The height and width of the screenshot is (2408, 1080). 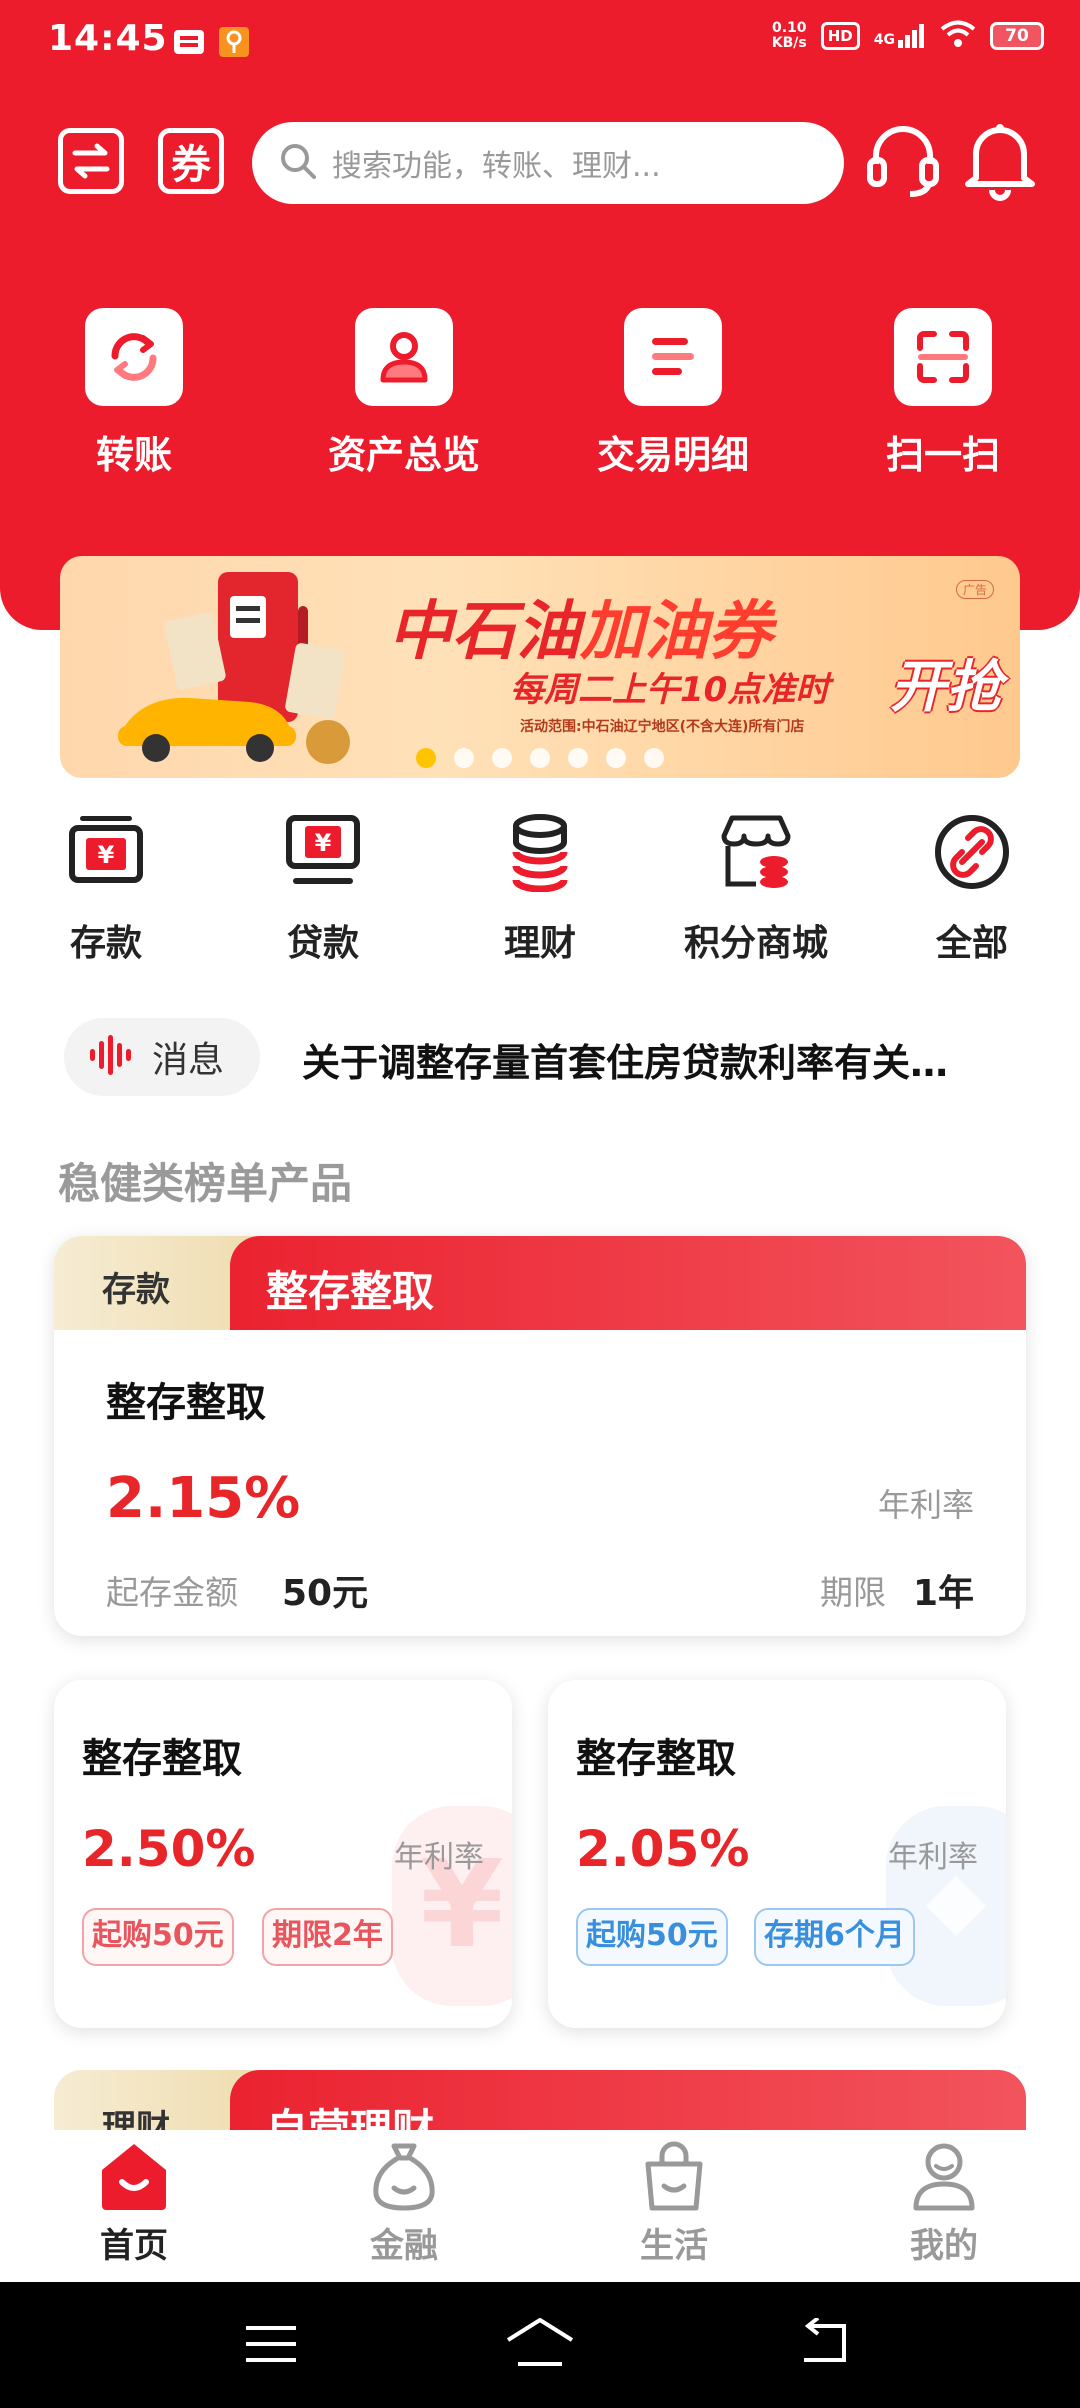 What do you see at coordinates (540, 1436) in the screenshot?
I see `product-card-featured: 存款 整存整取 整存整取 2.15% 年利率 起存金额 50元 期限 1年` at bounding box center [540, 1436].